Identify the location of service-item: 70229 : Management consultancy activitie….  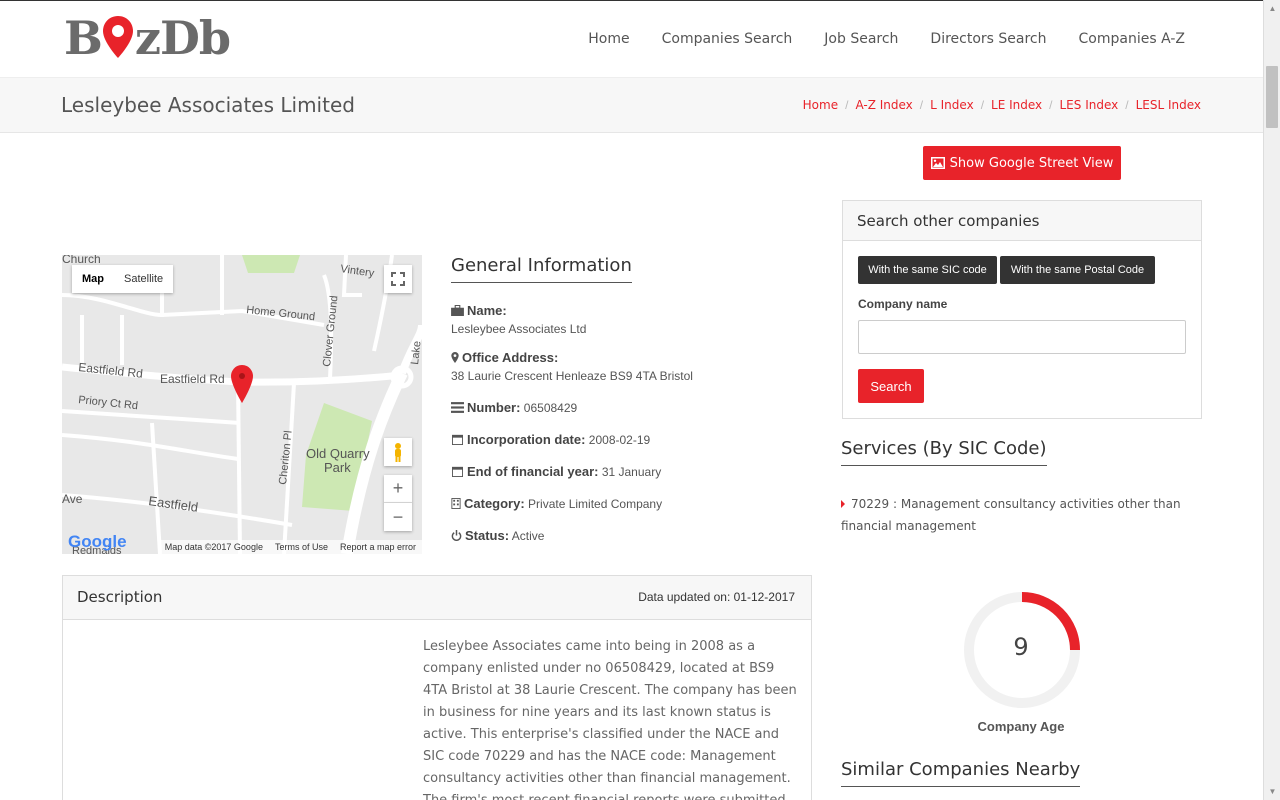
(1023, 515).